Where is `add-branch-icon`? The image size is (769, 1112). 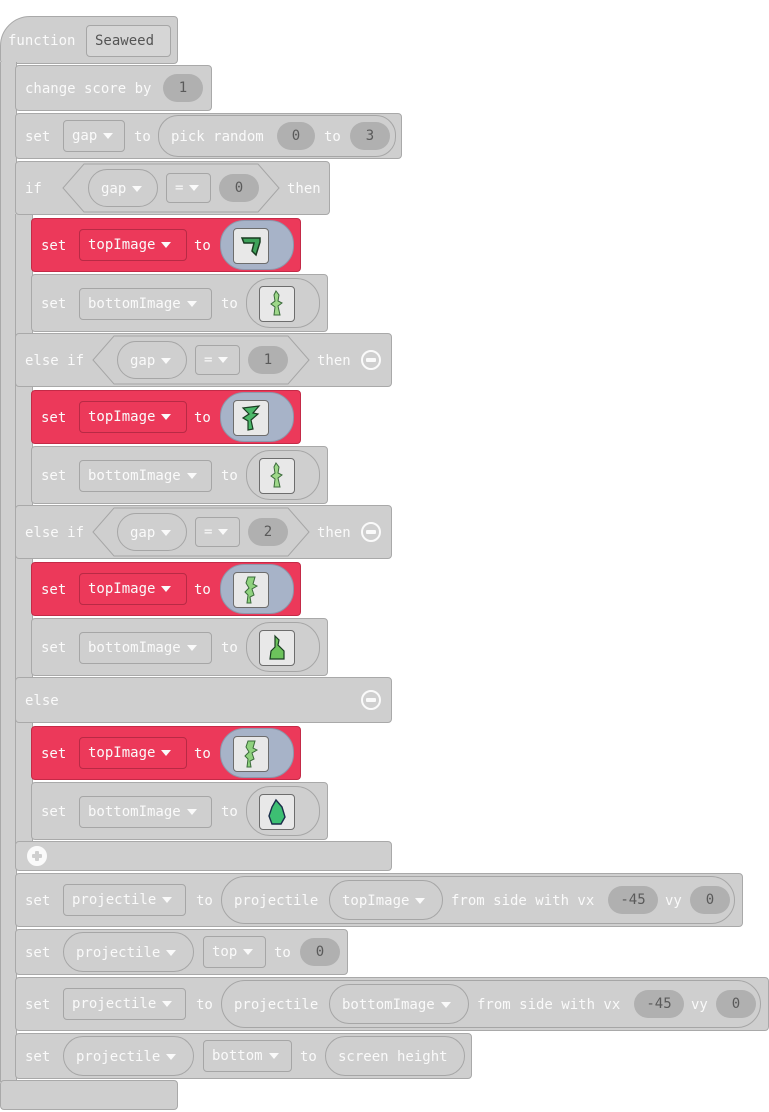 add-branch-icon is located at coordinates (37, 856).